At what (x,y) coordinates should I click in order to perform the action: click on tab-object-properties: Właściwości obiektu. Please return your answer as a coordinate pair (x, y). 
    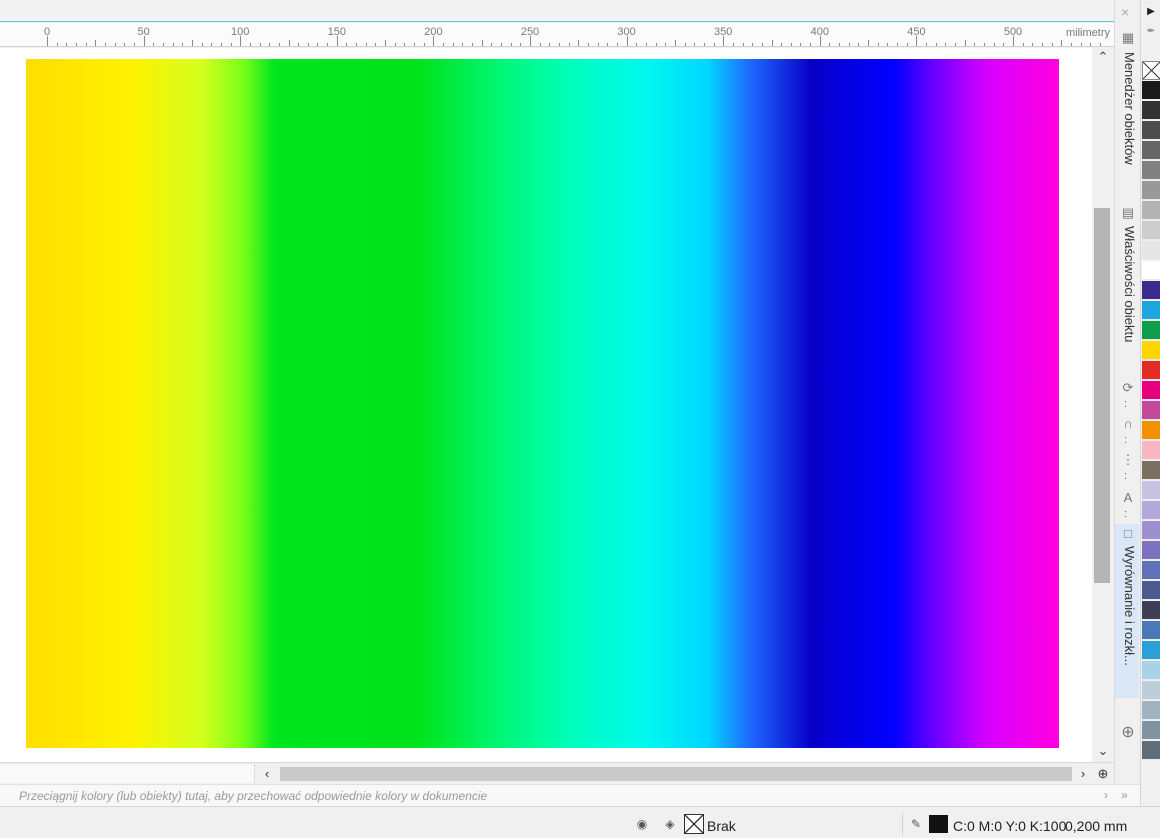
    Looking at the image, I should click on (1128, 284).